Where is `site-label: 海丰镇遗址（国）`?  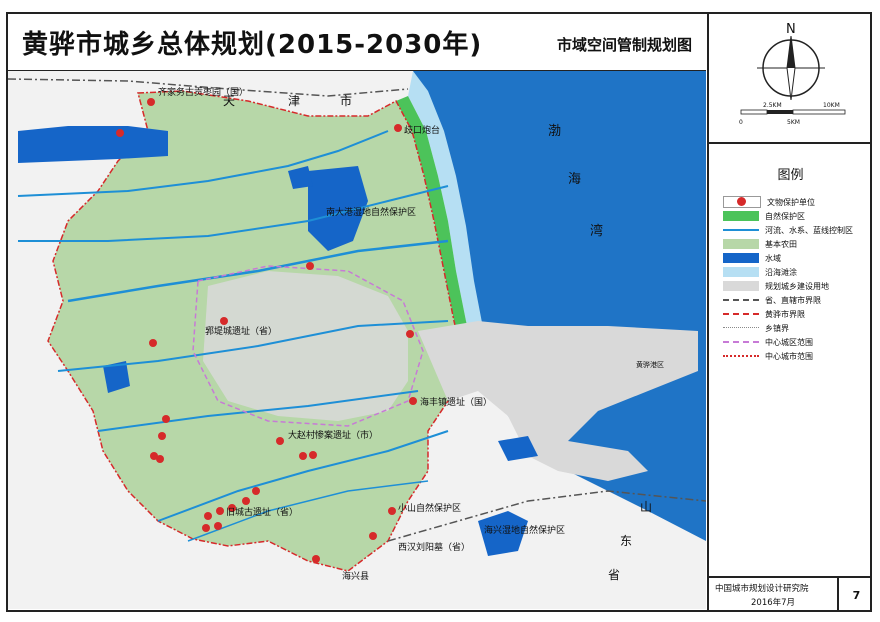 site-label: 海丰镇遗址（国） is located at coordinates (456, 402).